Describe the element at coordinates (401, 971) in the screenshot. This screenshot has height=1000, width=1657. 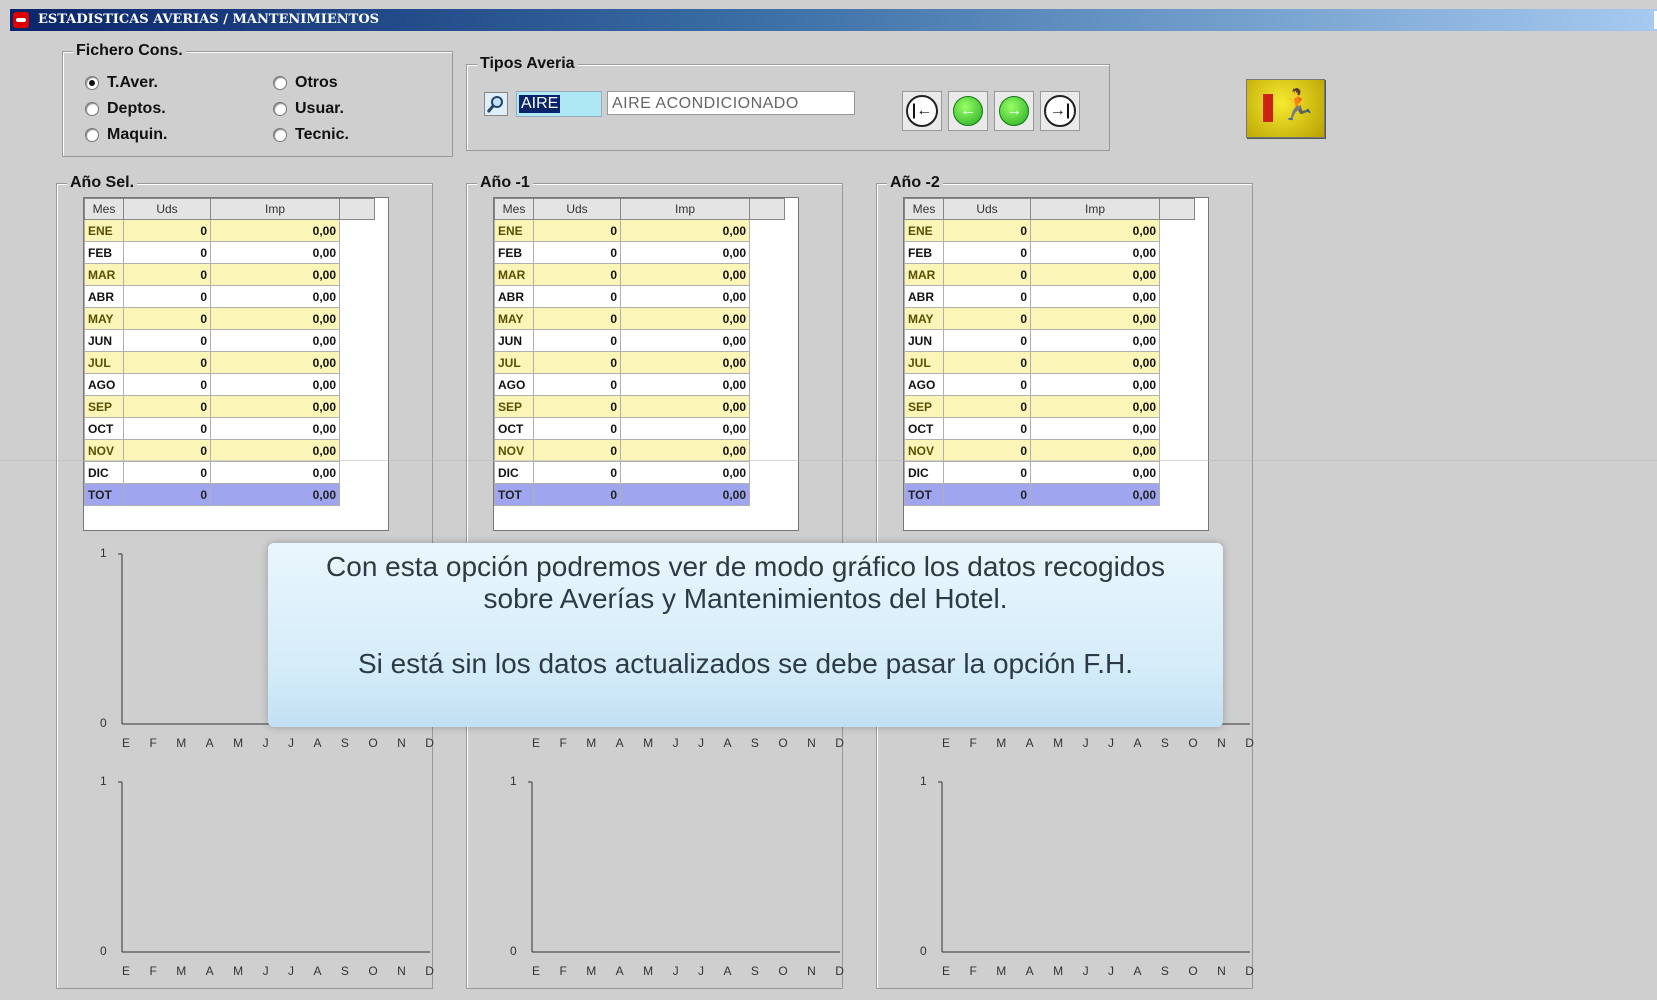
I see `x-tick-label: N` at that location.